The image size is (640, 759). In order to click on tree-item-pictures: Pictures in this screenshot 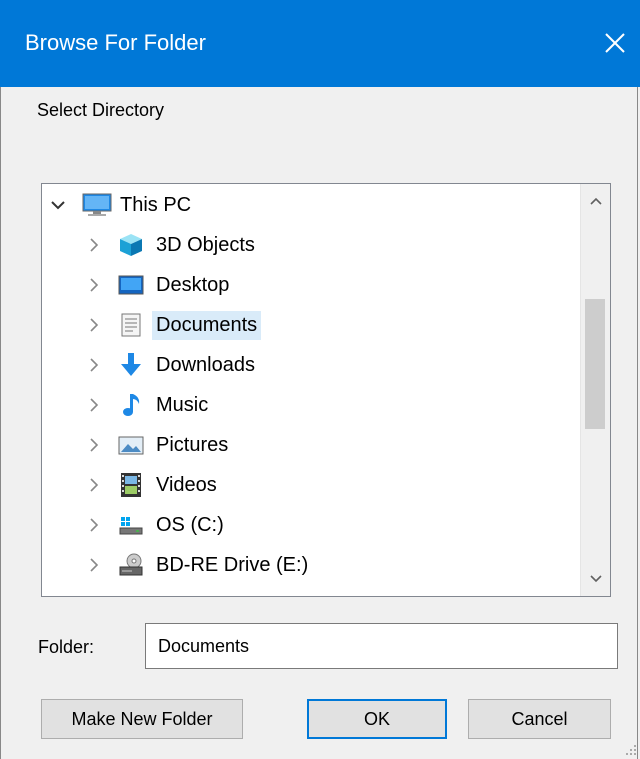, I will do `click(158, 445)`.